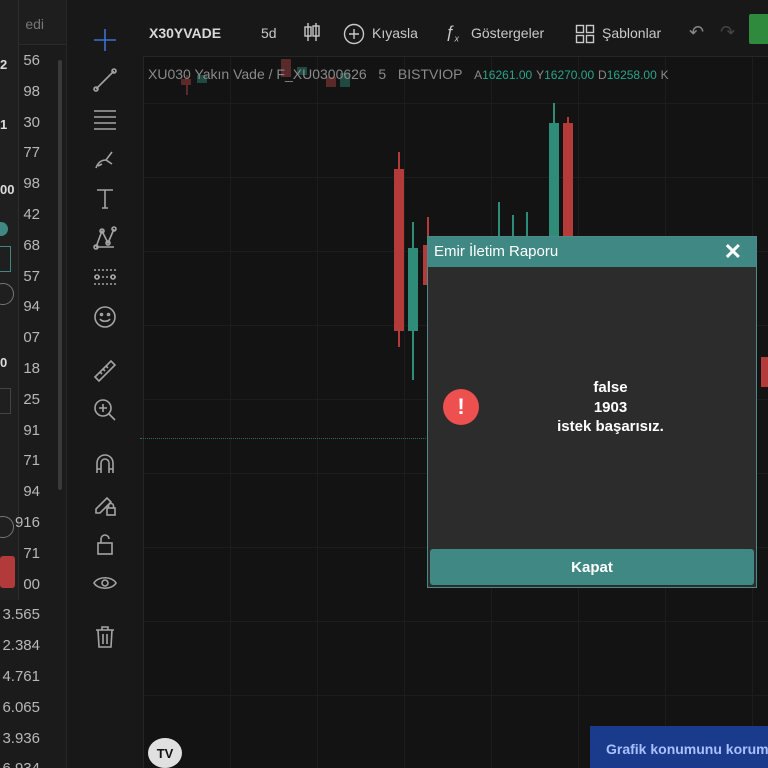  Describe the element at coordinates (31, 245) in the screenshot. I see `watchlist-price: 68` at that location.